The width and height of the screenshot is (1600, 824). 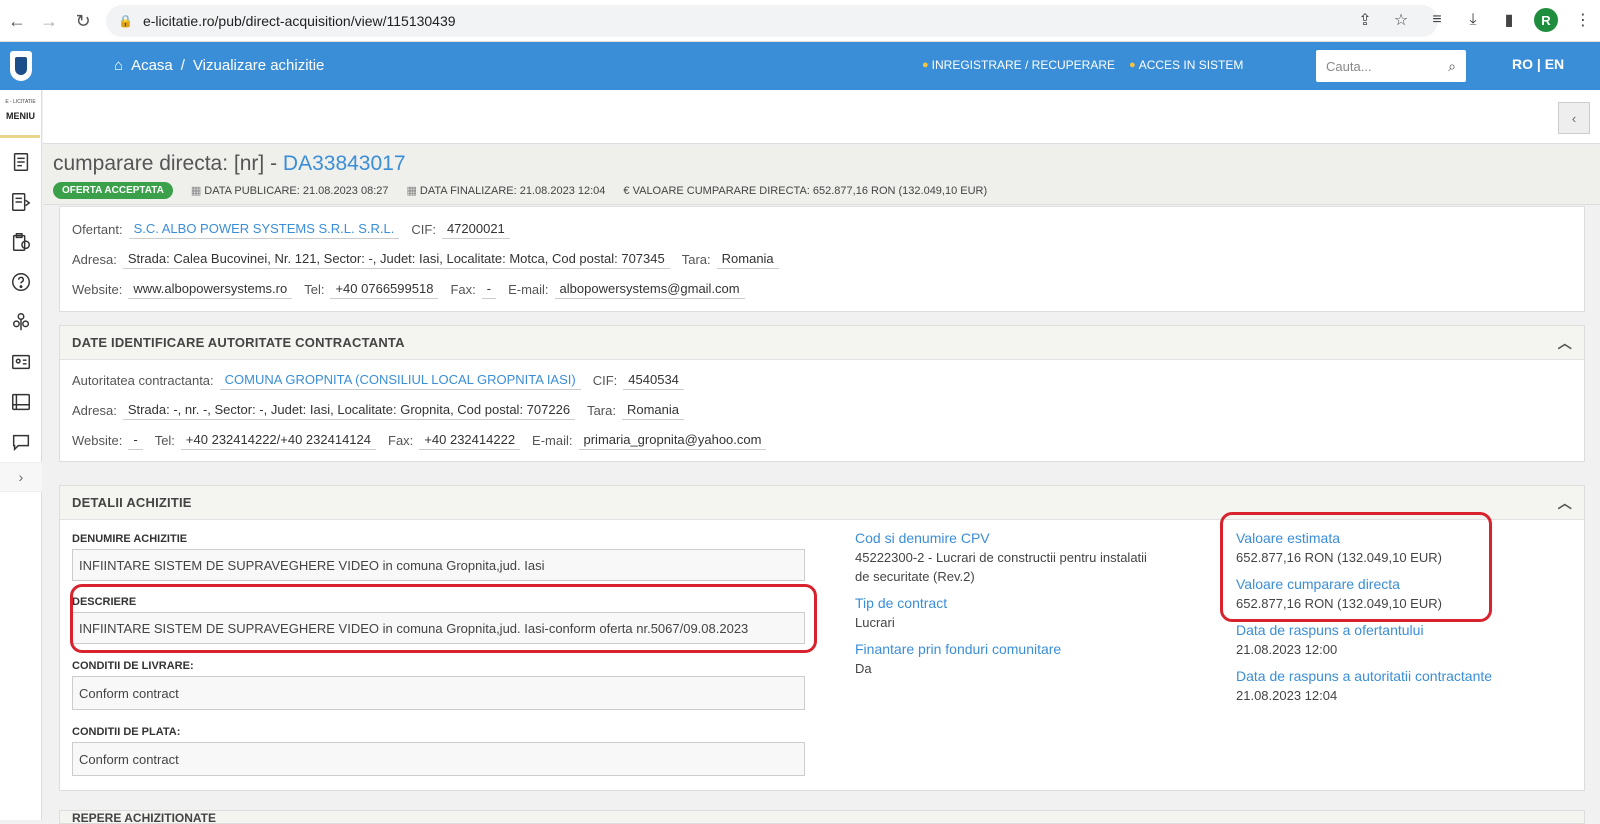 I want to click on contract-type-title: Tip de contract, so click(x=901, y=603).